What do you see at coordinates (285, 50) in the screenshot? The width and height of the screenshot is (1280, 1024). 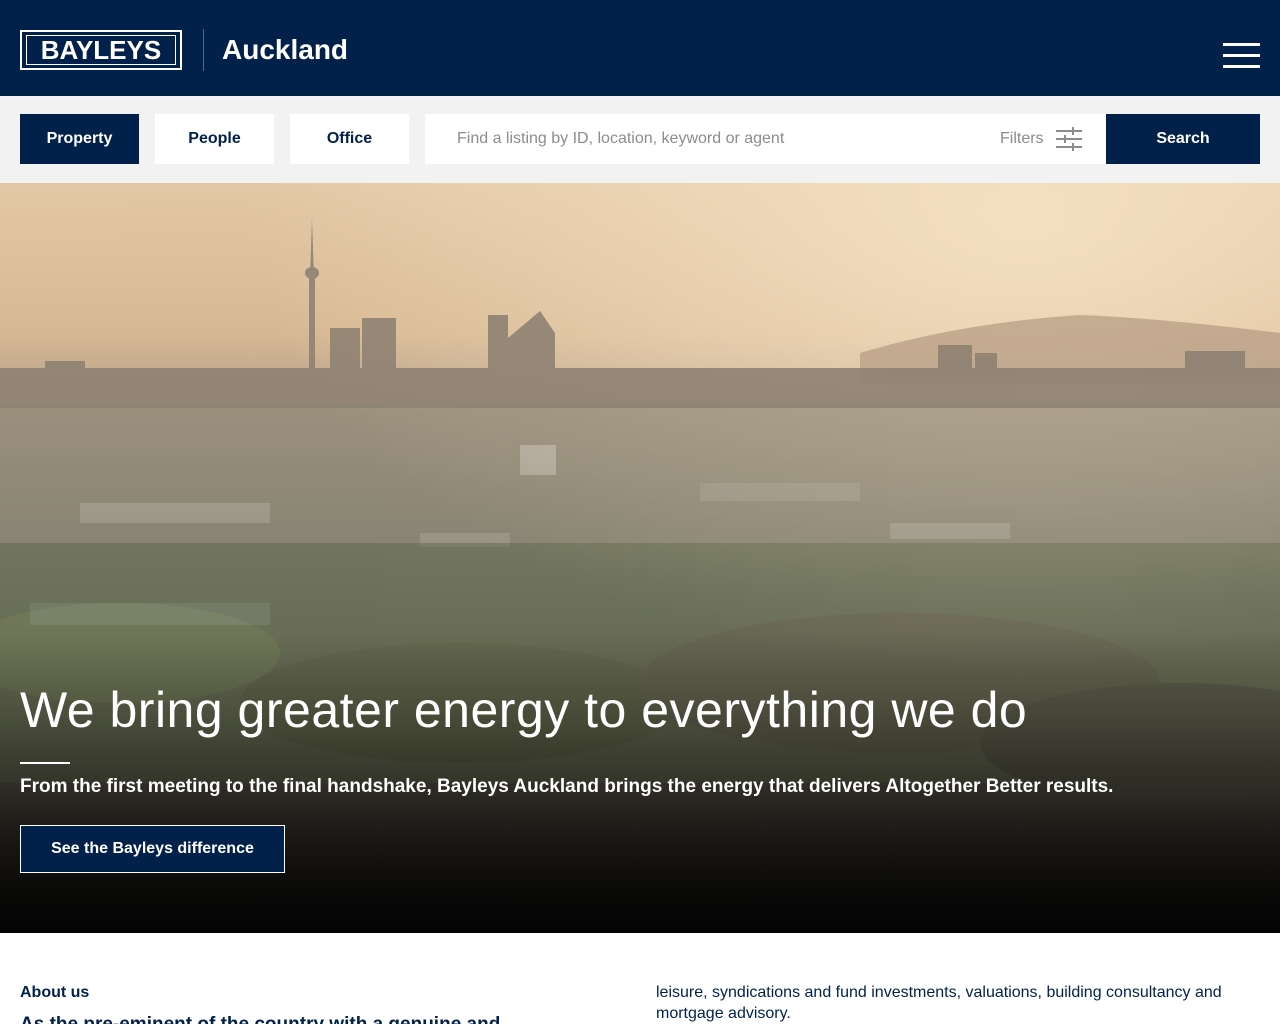 I see `office-name: Auckland` at bounding box center [285, 50].